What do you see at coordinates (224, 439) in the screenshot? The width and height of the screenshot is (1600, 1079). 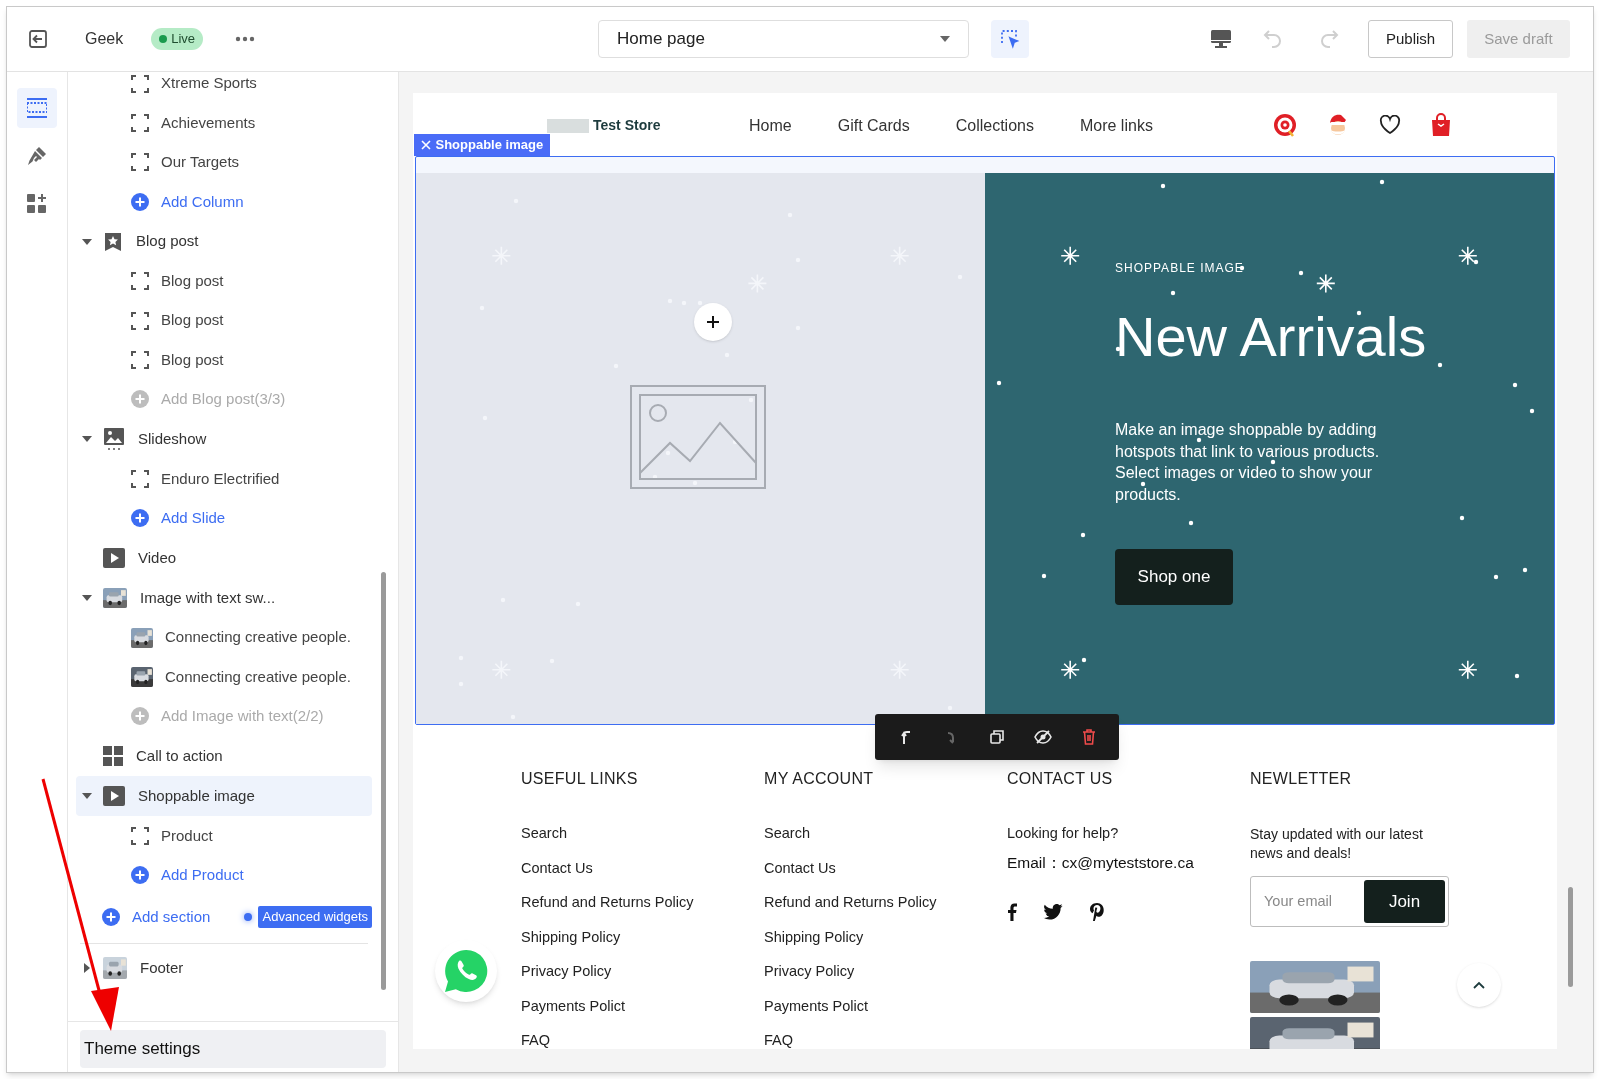 I see `section-row: Slideshow` at bounding box center [224, 439].